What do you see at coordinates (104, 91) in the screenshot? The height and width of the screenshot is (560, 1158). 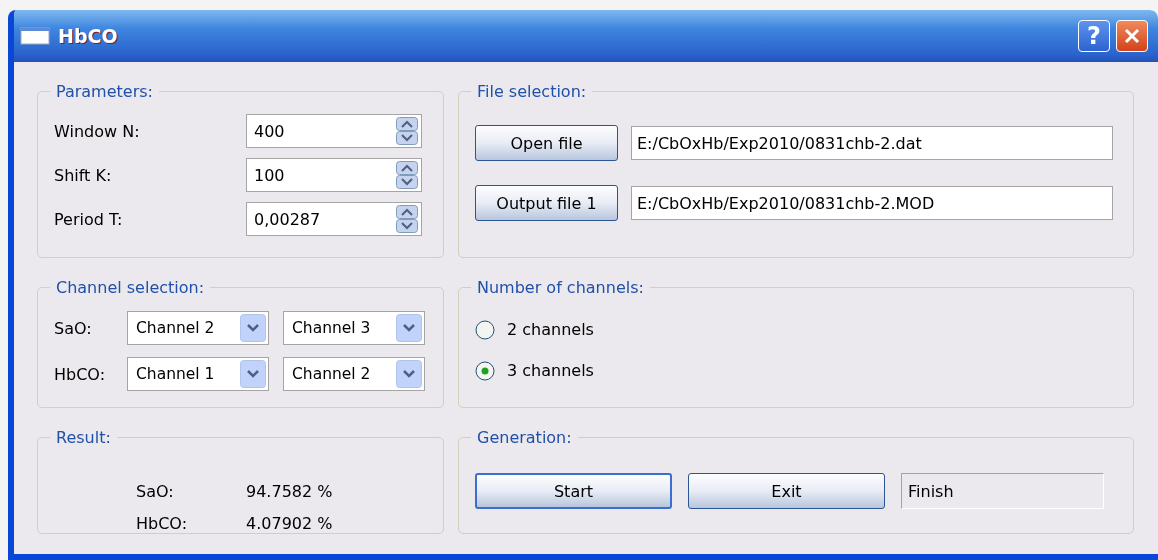 I see `group-title: Parameters:` at bounding box center [104, 91].